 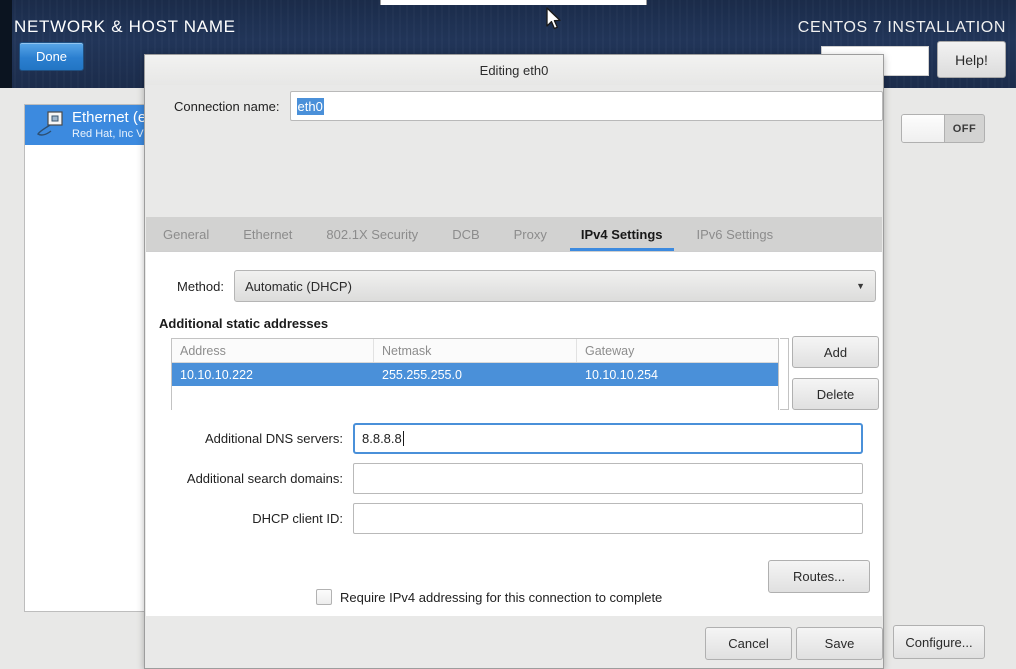 What do you see at coordinates (475, 398) in the screenshot?
I see `table-empty-row` at bounding box center [475, 398].